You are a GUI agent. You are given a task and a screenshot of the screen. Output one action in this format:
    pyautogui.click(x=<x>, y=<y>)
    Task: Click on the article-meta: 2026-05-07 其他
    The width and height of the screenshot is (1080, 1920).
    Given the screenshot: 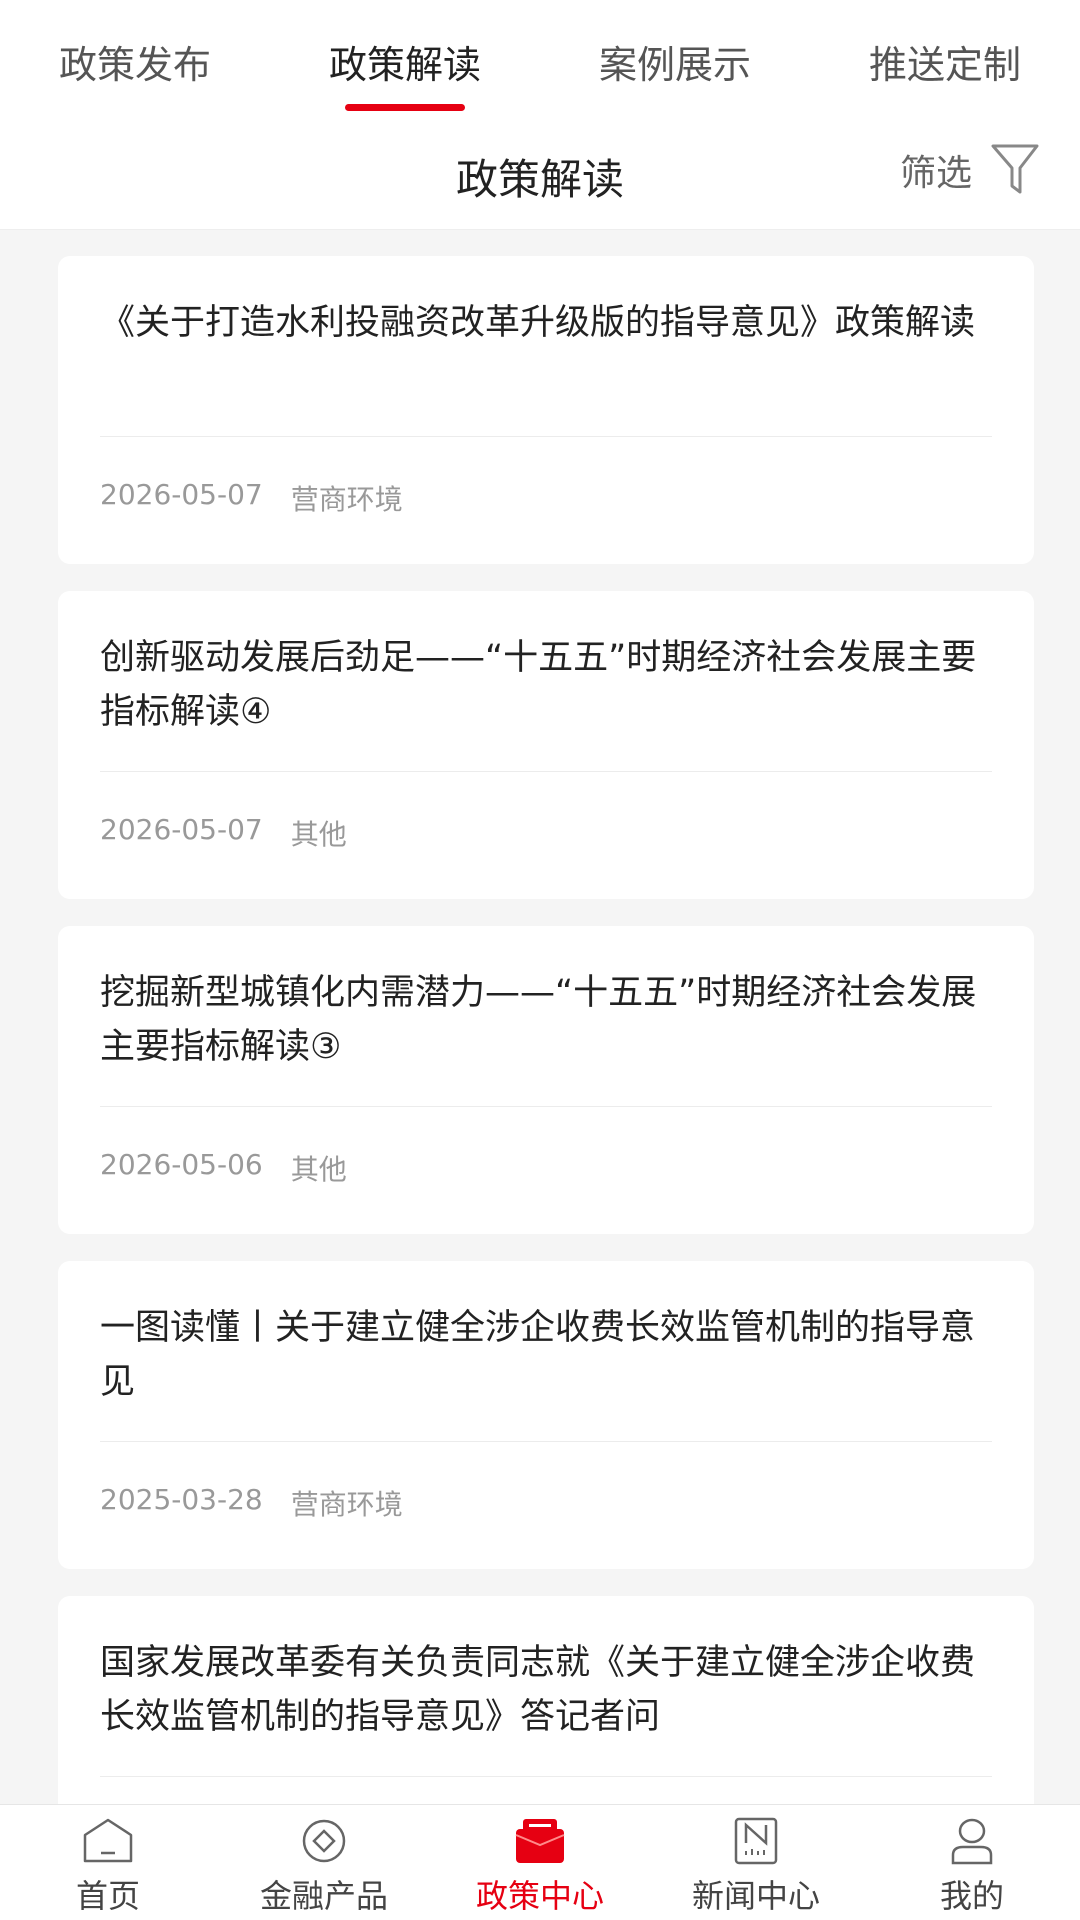 What is the action you would take?
    pyautogui.click(x=223, y=833)
    